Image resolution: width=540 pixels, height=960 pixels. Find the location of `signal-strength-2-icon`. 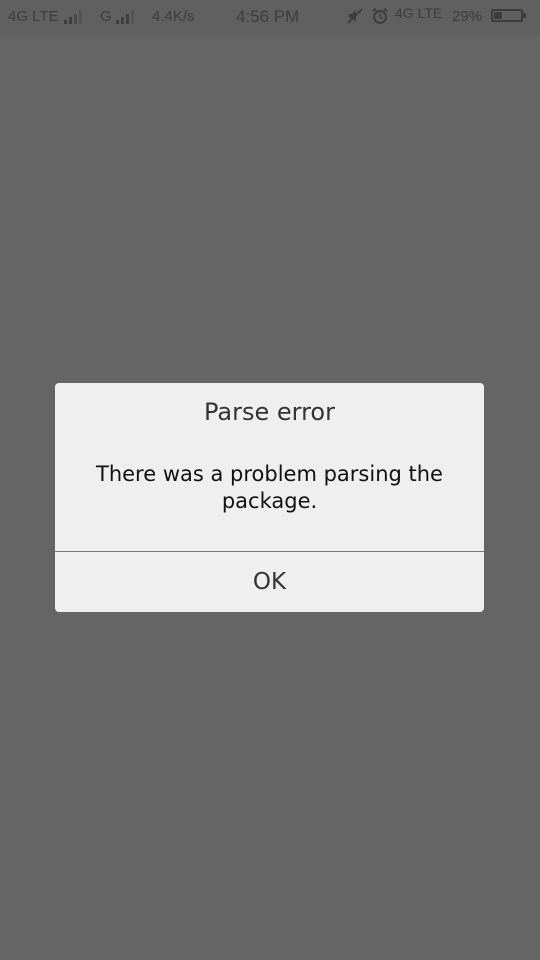

signal-strength-2-icon is located at coordinates (127, 17).